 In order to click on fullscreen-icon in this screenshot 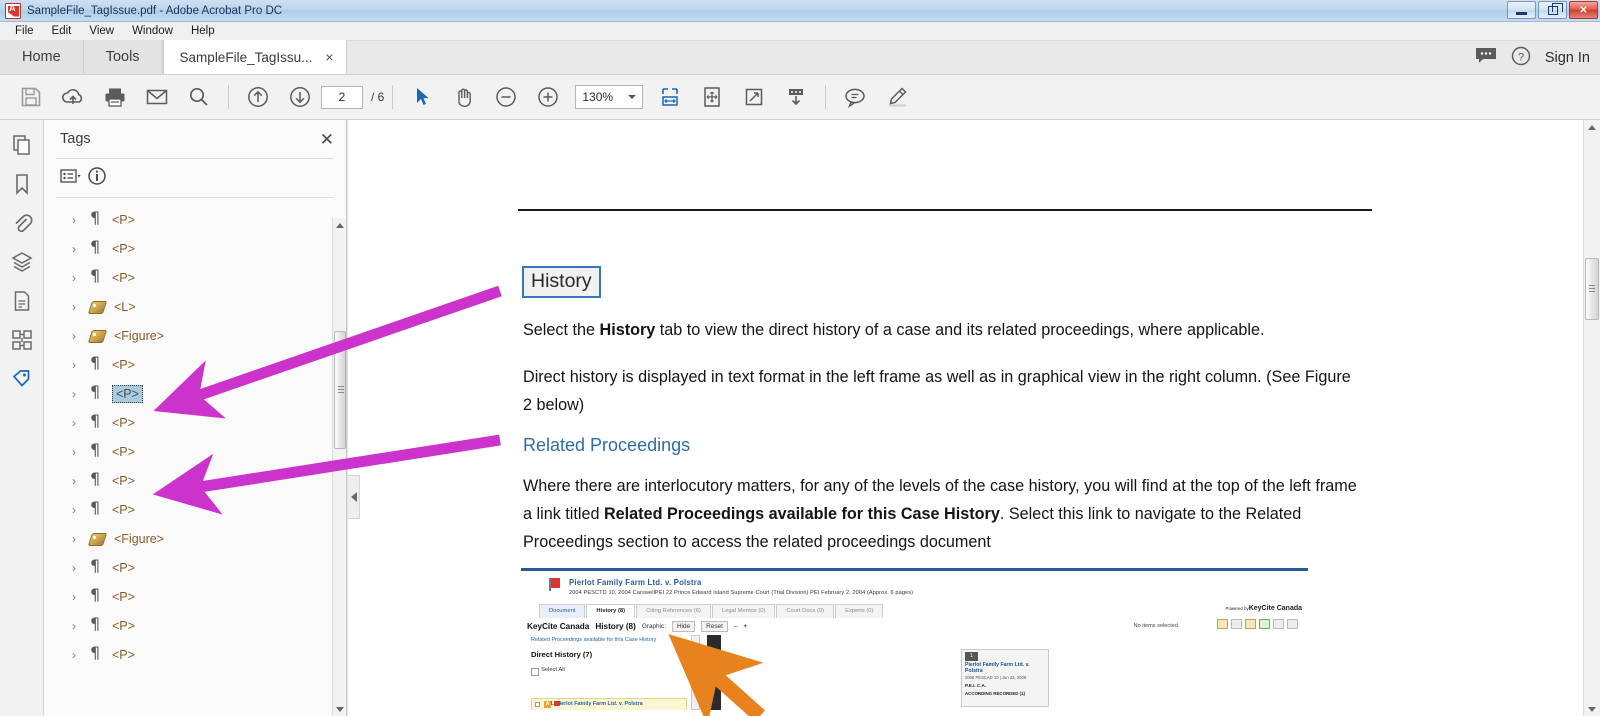, I will do `click(754, 97)`.